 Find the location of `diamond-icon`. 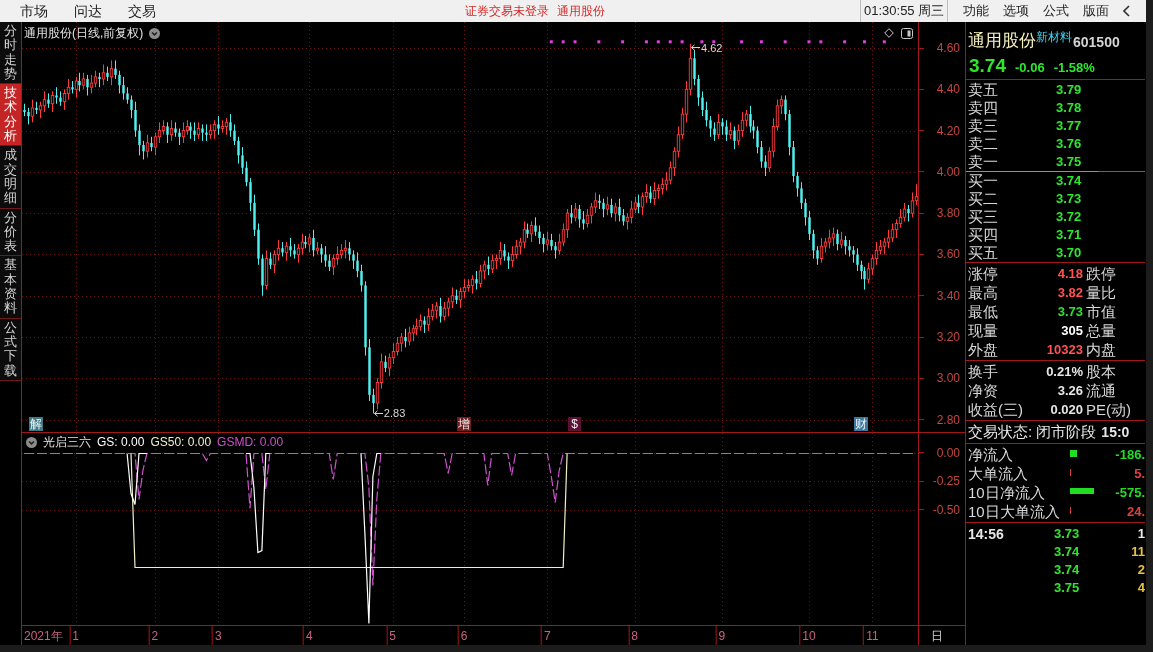

diamond-icon is located at coordinates (889, 33).